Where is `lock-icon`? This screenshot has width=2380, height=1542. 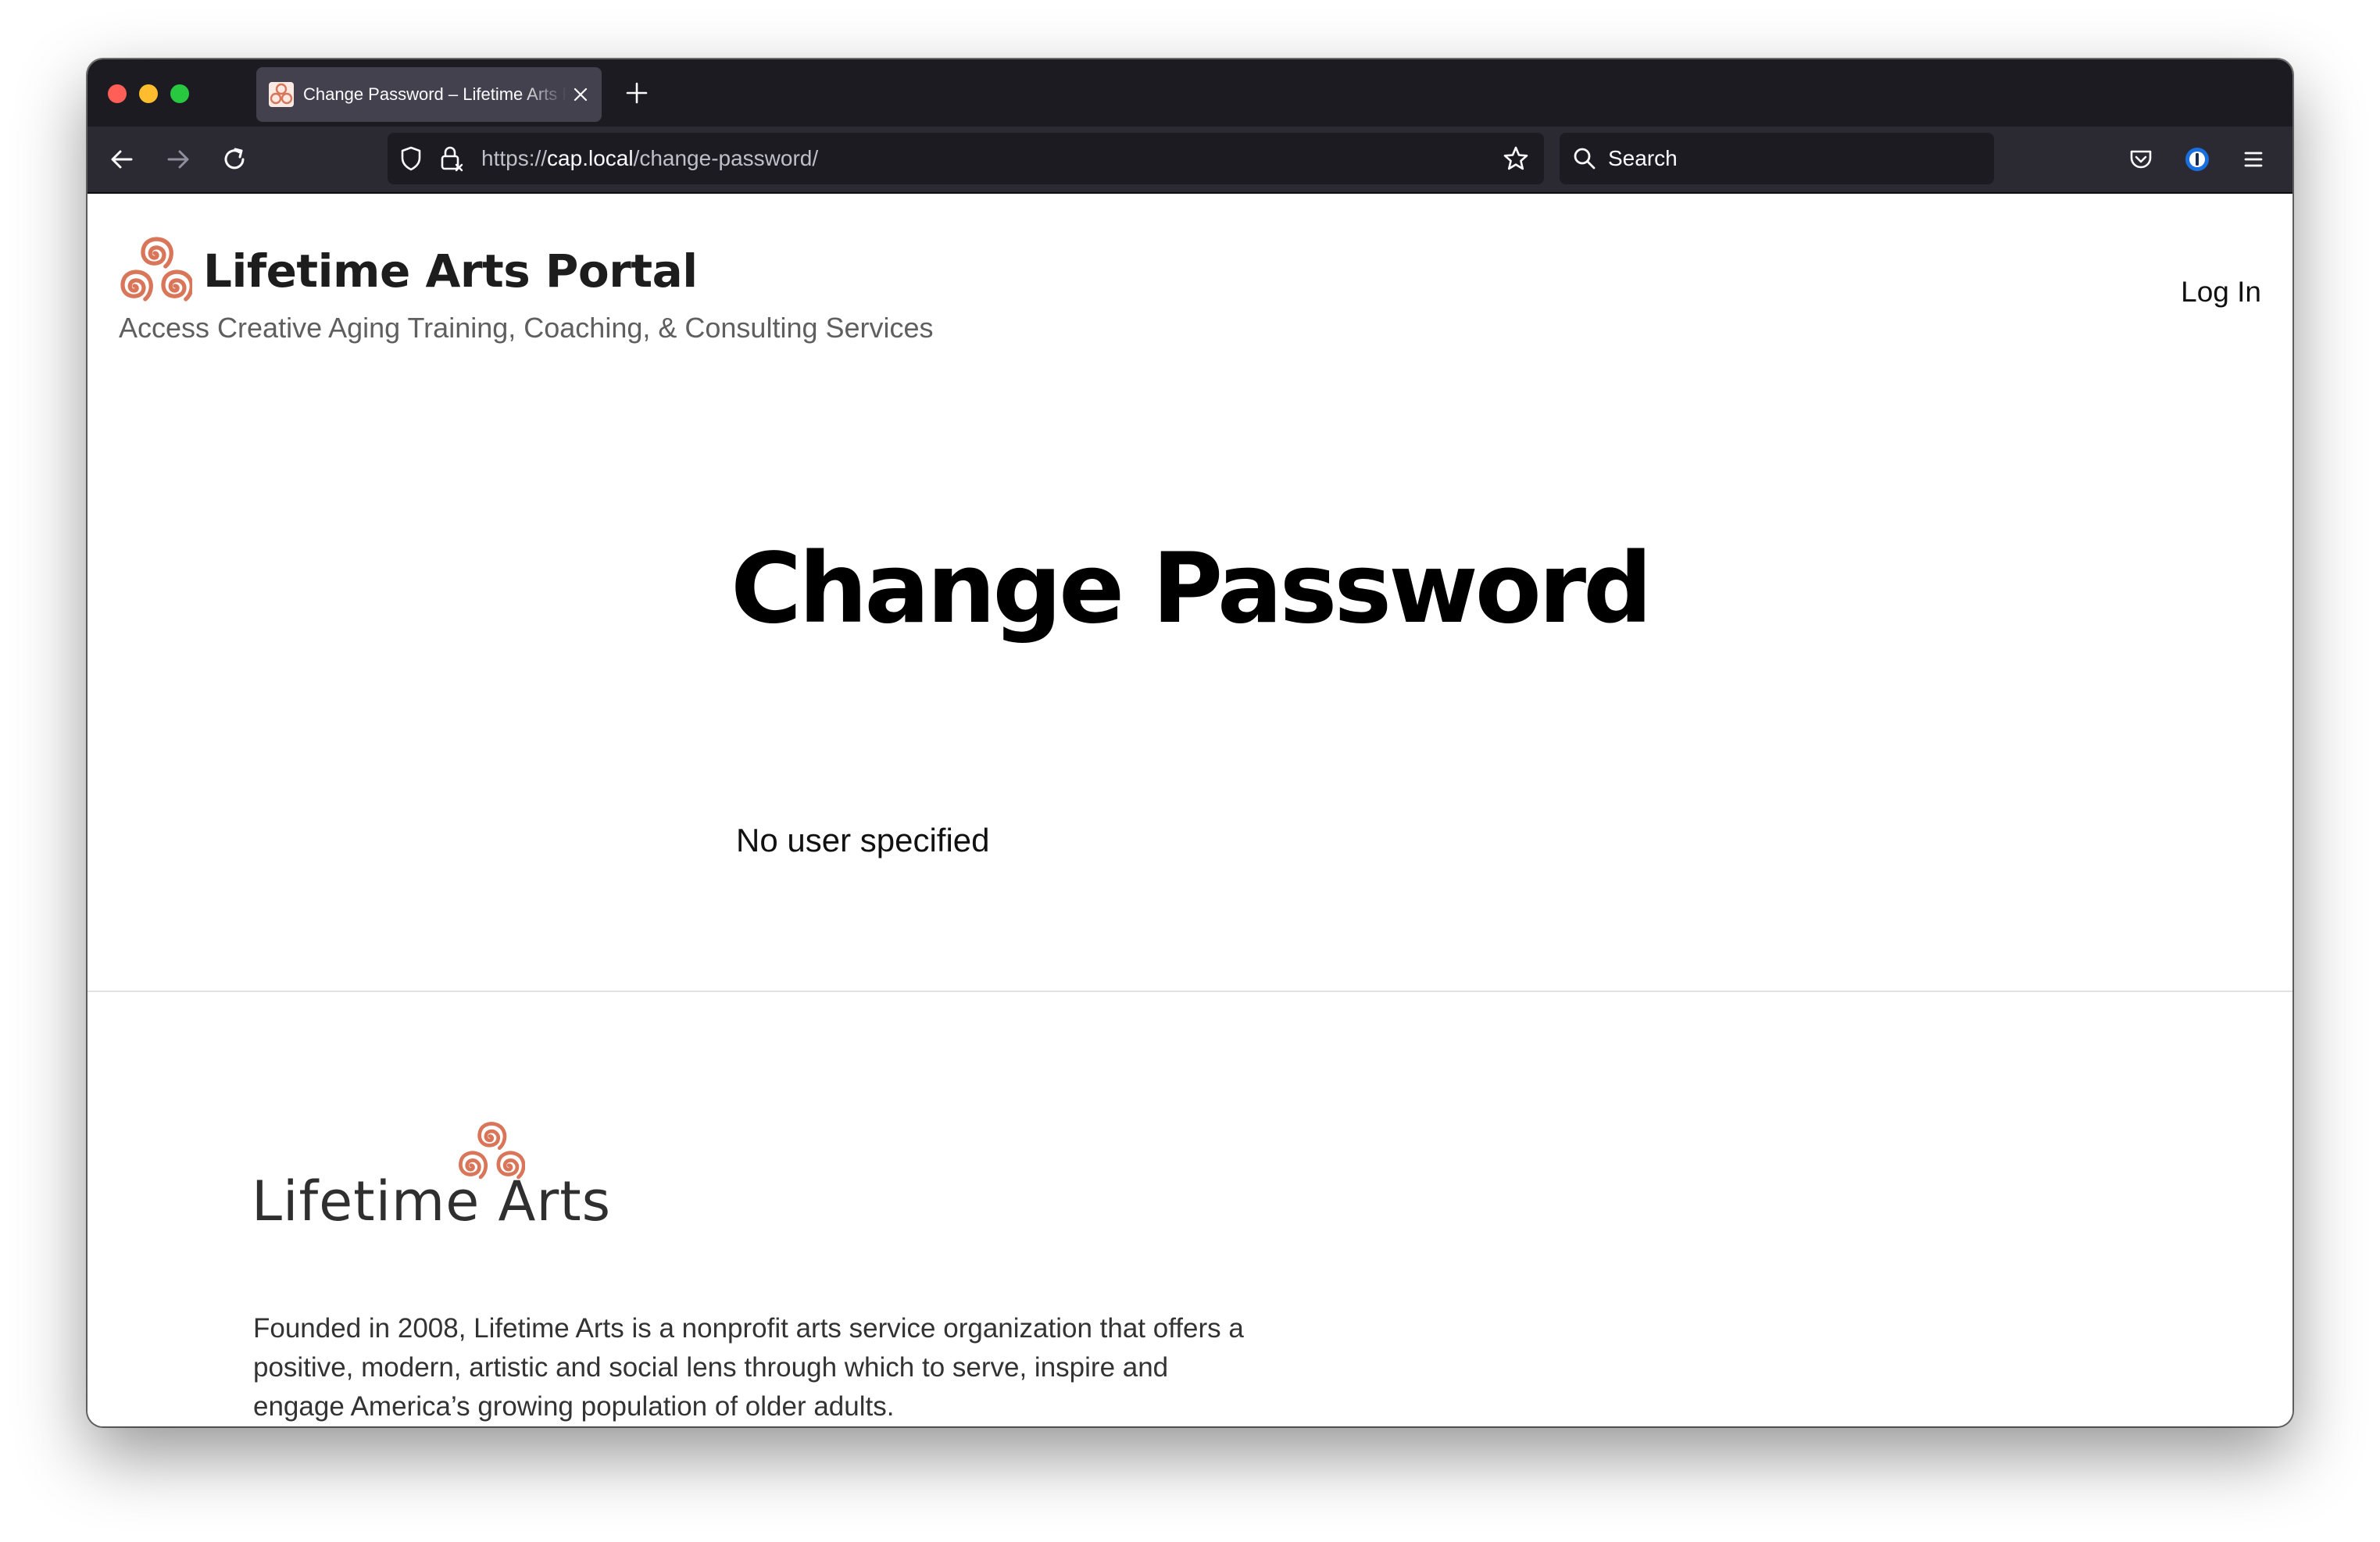 lock-icon is located at coordinates (452, 159).